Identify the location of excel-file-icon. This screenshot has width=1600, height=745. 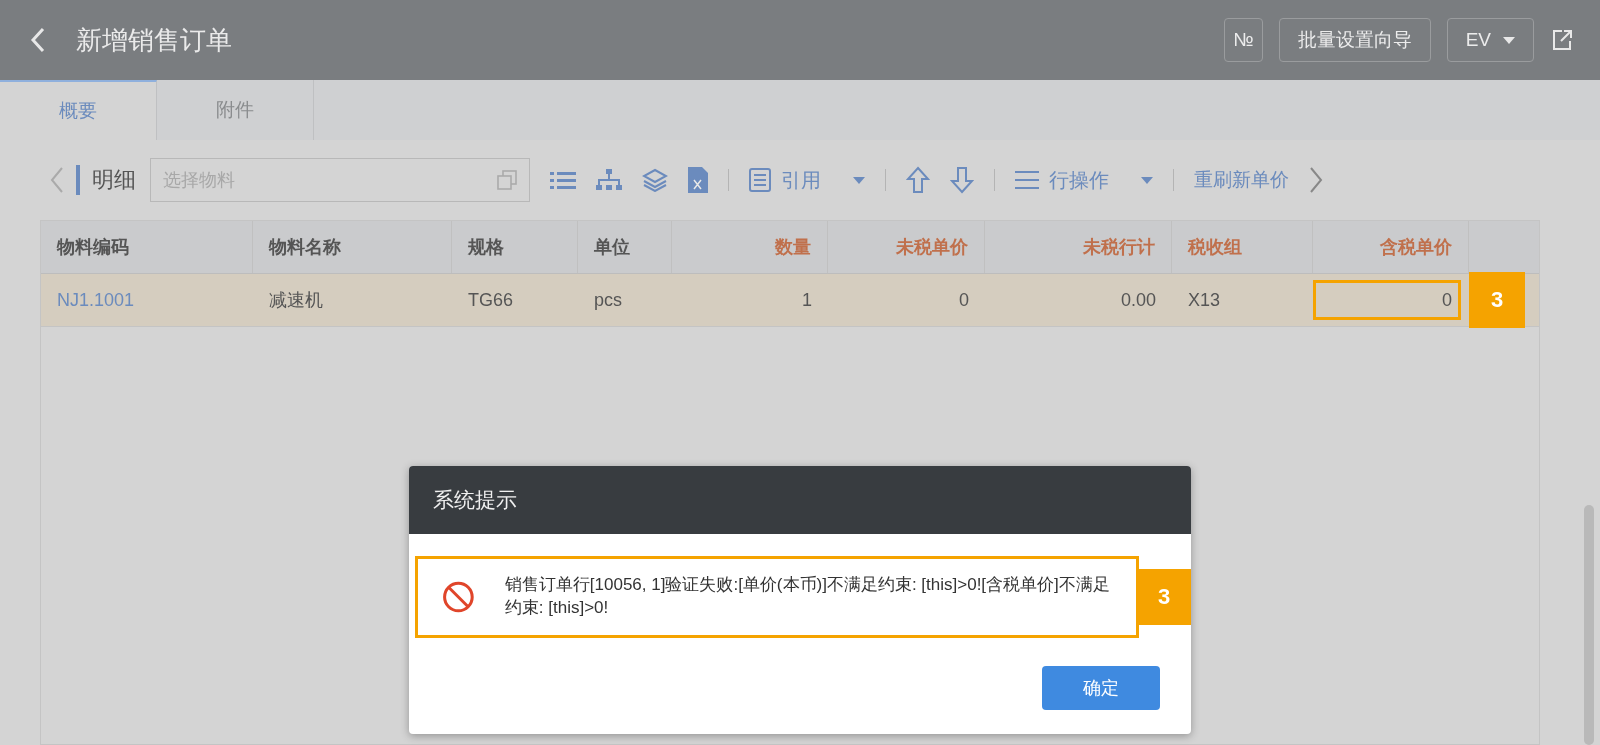
(698, 180).